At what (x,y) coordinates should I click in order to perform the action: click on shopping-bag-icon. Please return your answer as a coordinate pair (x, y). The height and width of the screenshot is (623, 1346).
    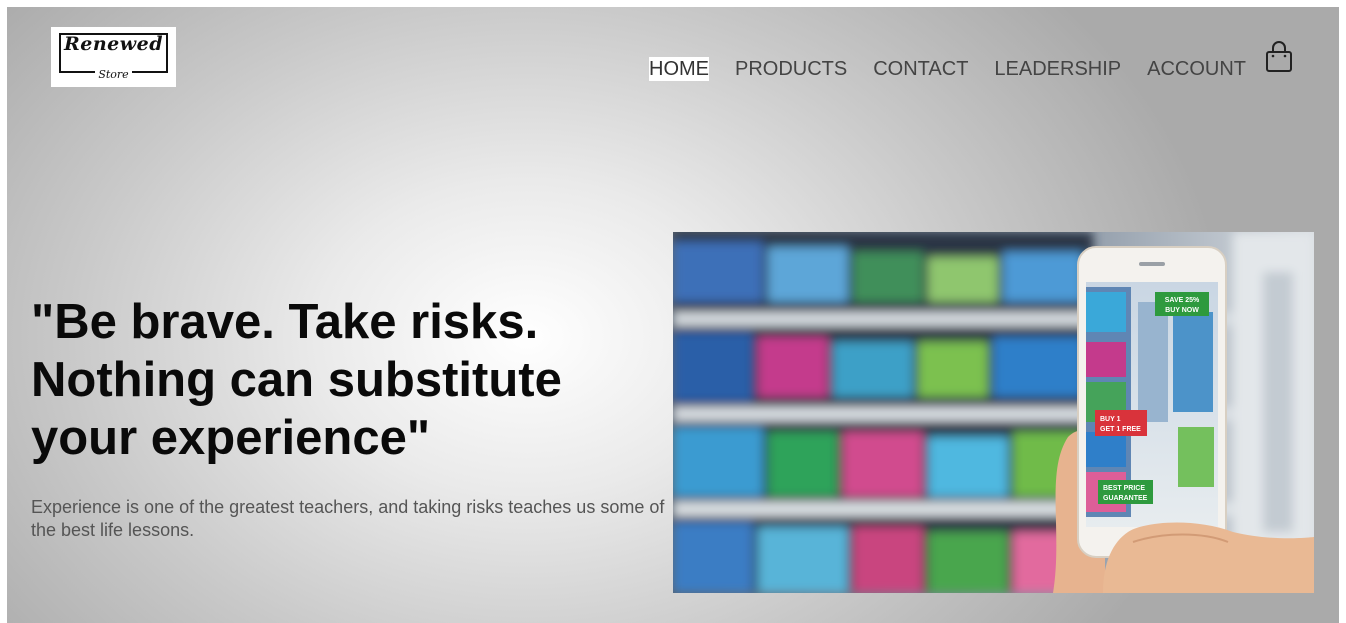
    Looking at the image, I should click on (1279, 58).